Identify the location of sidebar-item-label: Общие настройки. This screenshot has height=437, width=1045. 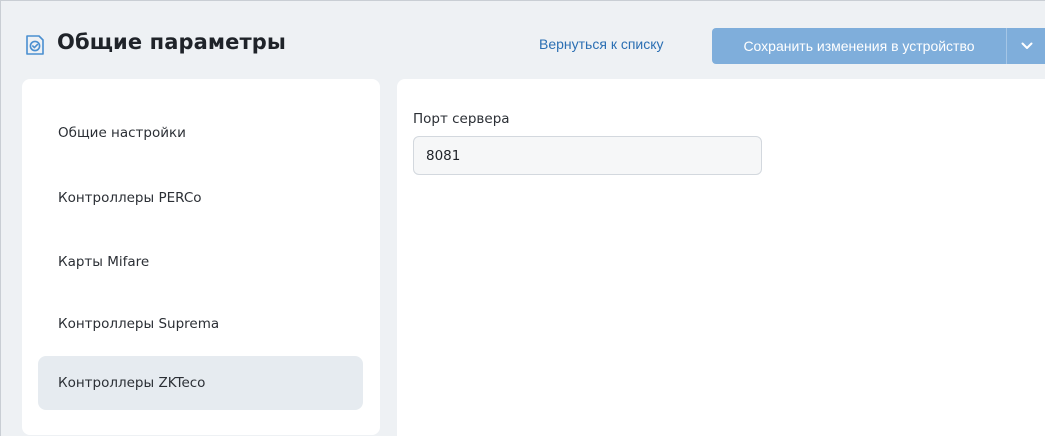
(122, 133).